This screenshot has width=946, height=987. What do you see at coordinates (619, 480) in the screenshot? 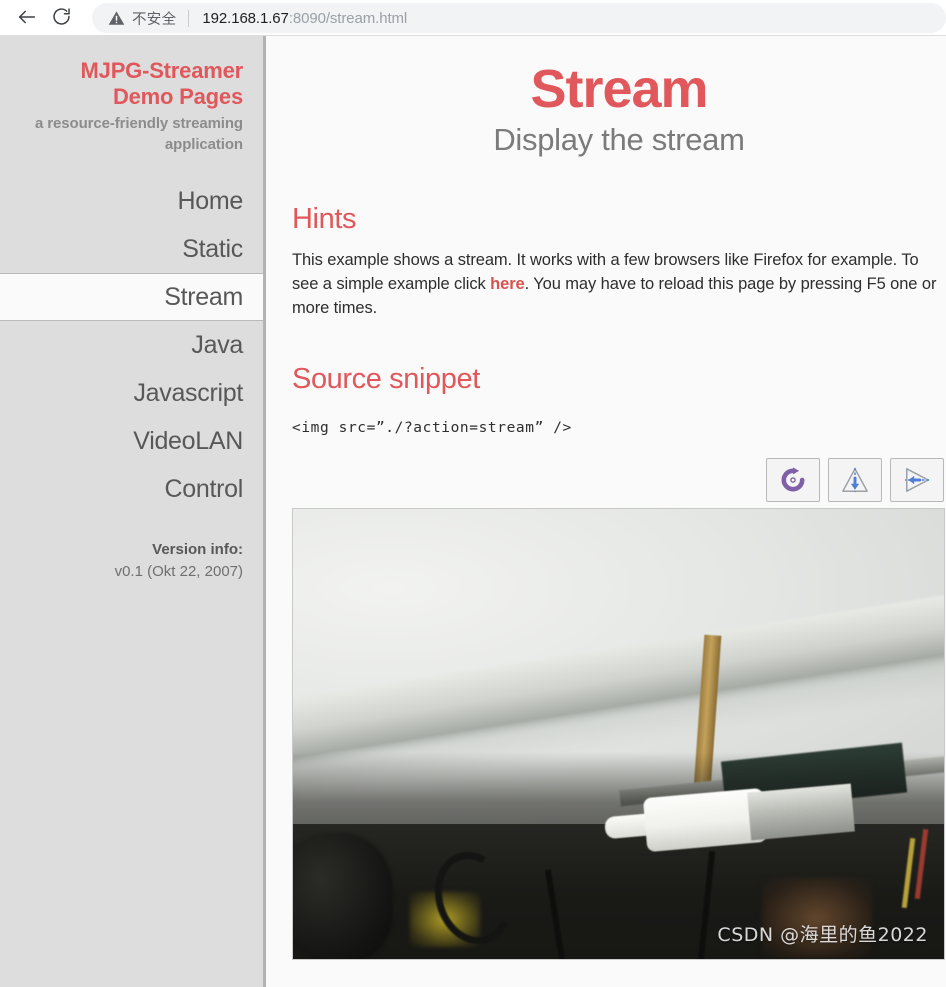
I see `stream-toolbar` at bounding box center [619, 480].